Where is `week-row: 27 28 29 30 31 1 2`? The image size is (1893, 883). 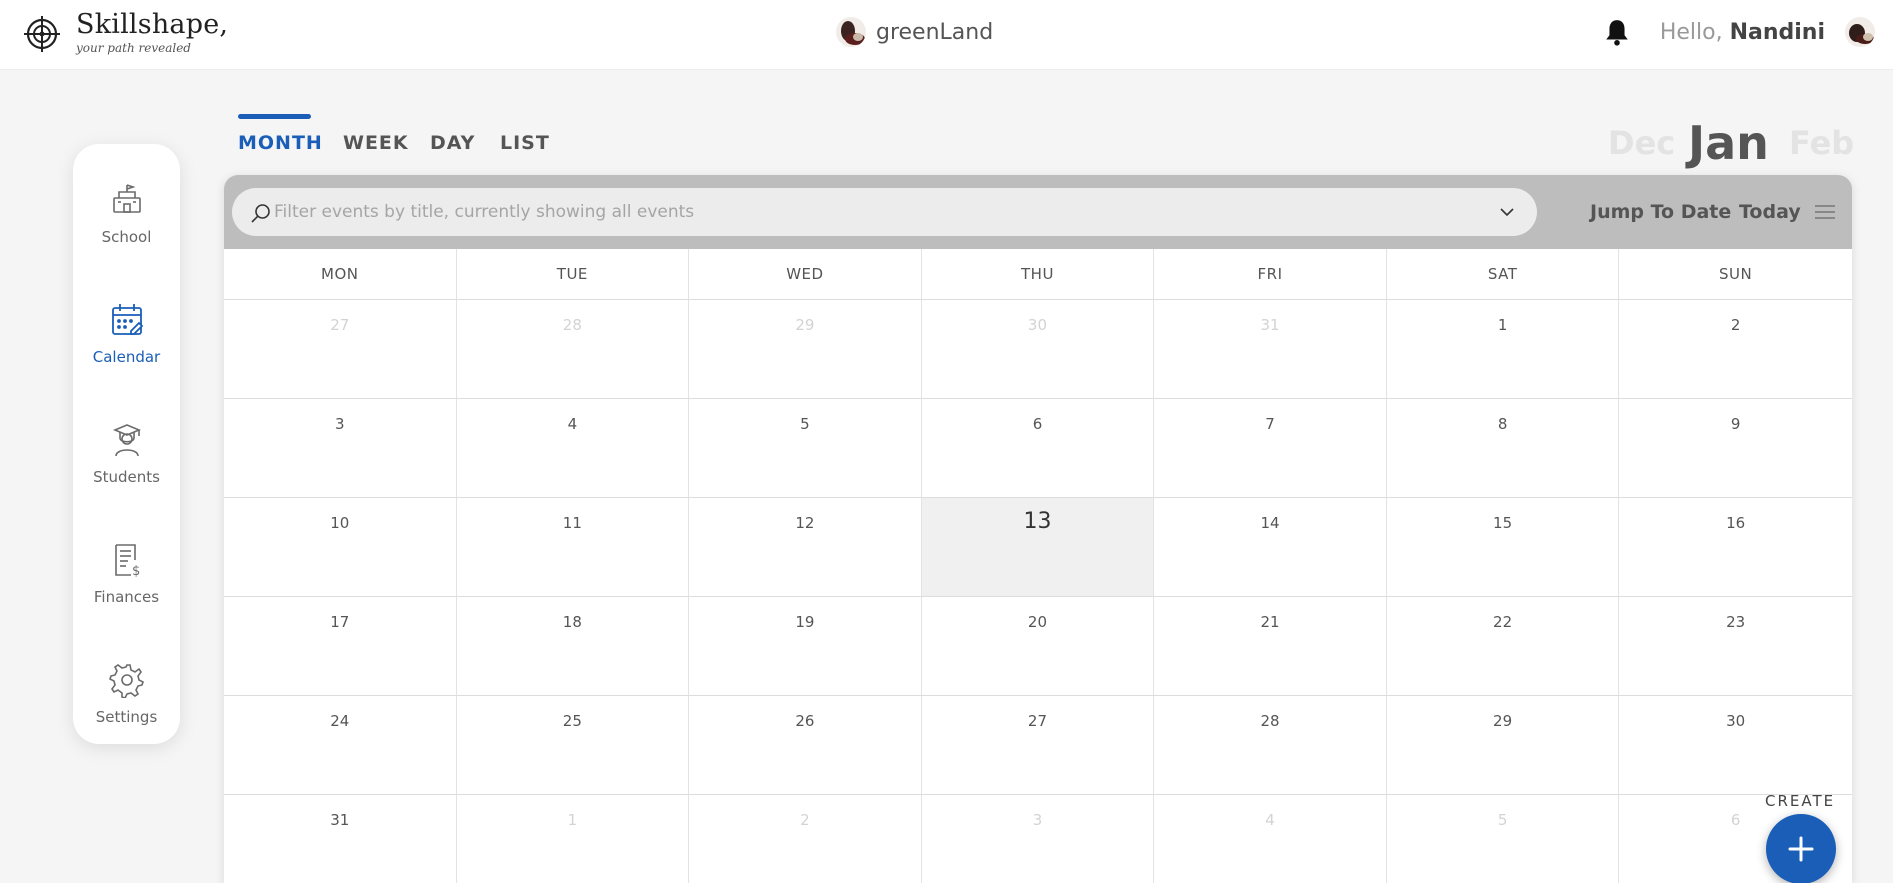
week-row: 27 28 29 30 31 1 2 is located at coordinates (1038, 349).